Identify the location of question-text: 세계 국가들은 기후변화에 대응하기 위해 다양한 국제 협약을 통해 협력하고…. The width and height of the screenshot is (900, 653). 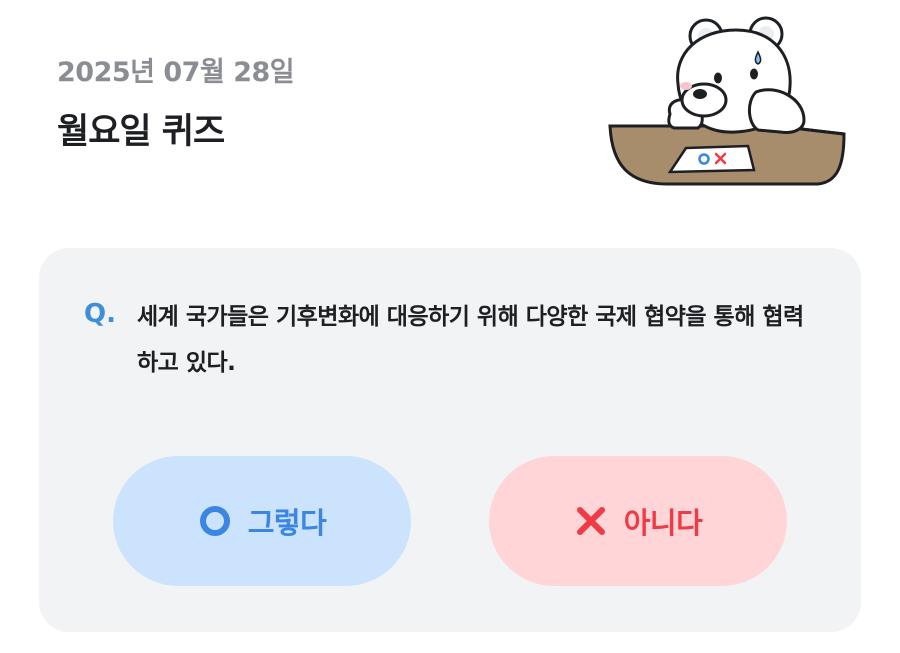
(470, 340).